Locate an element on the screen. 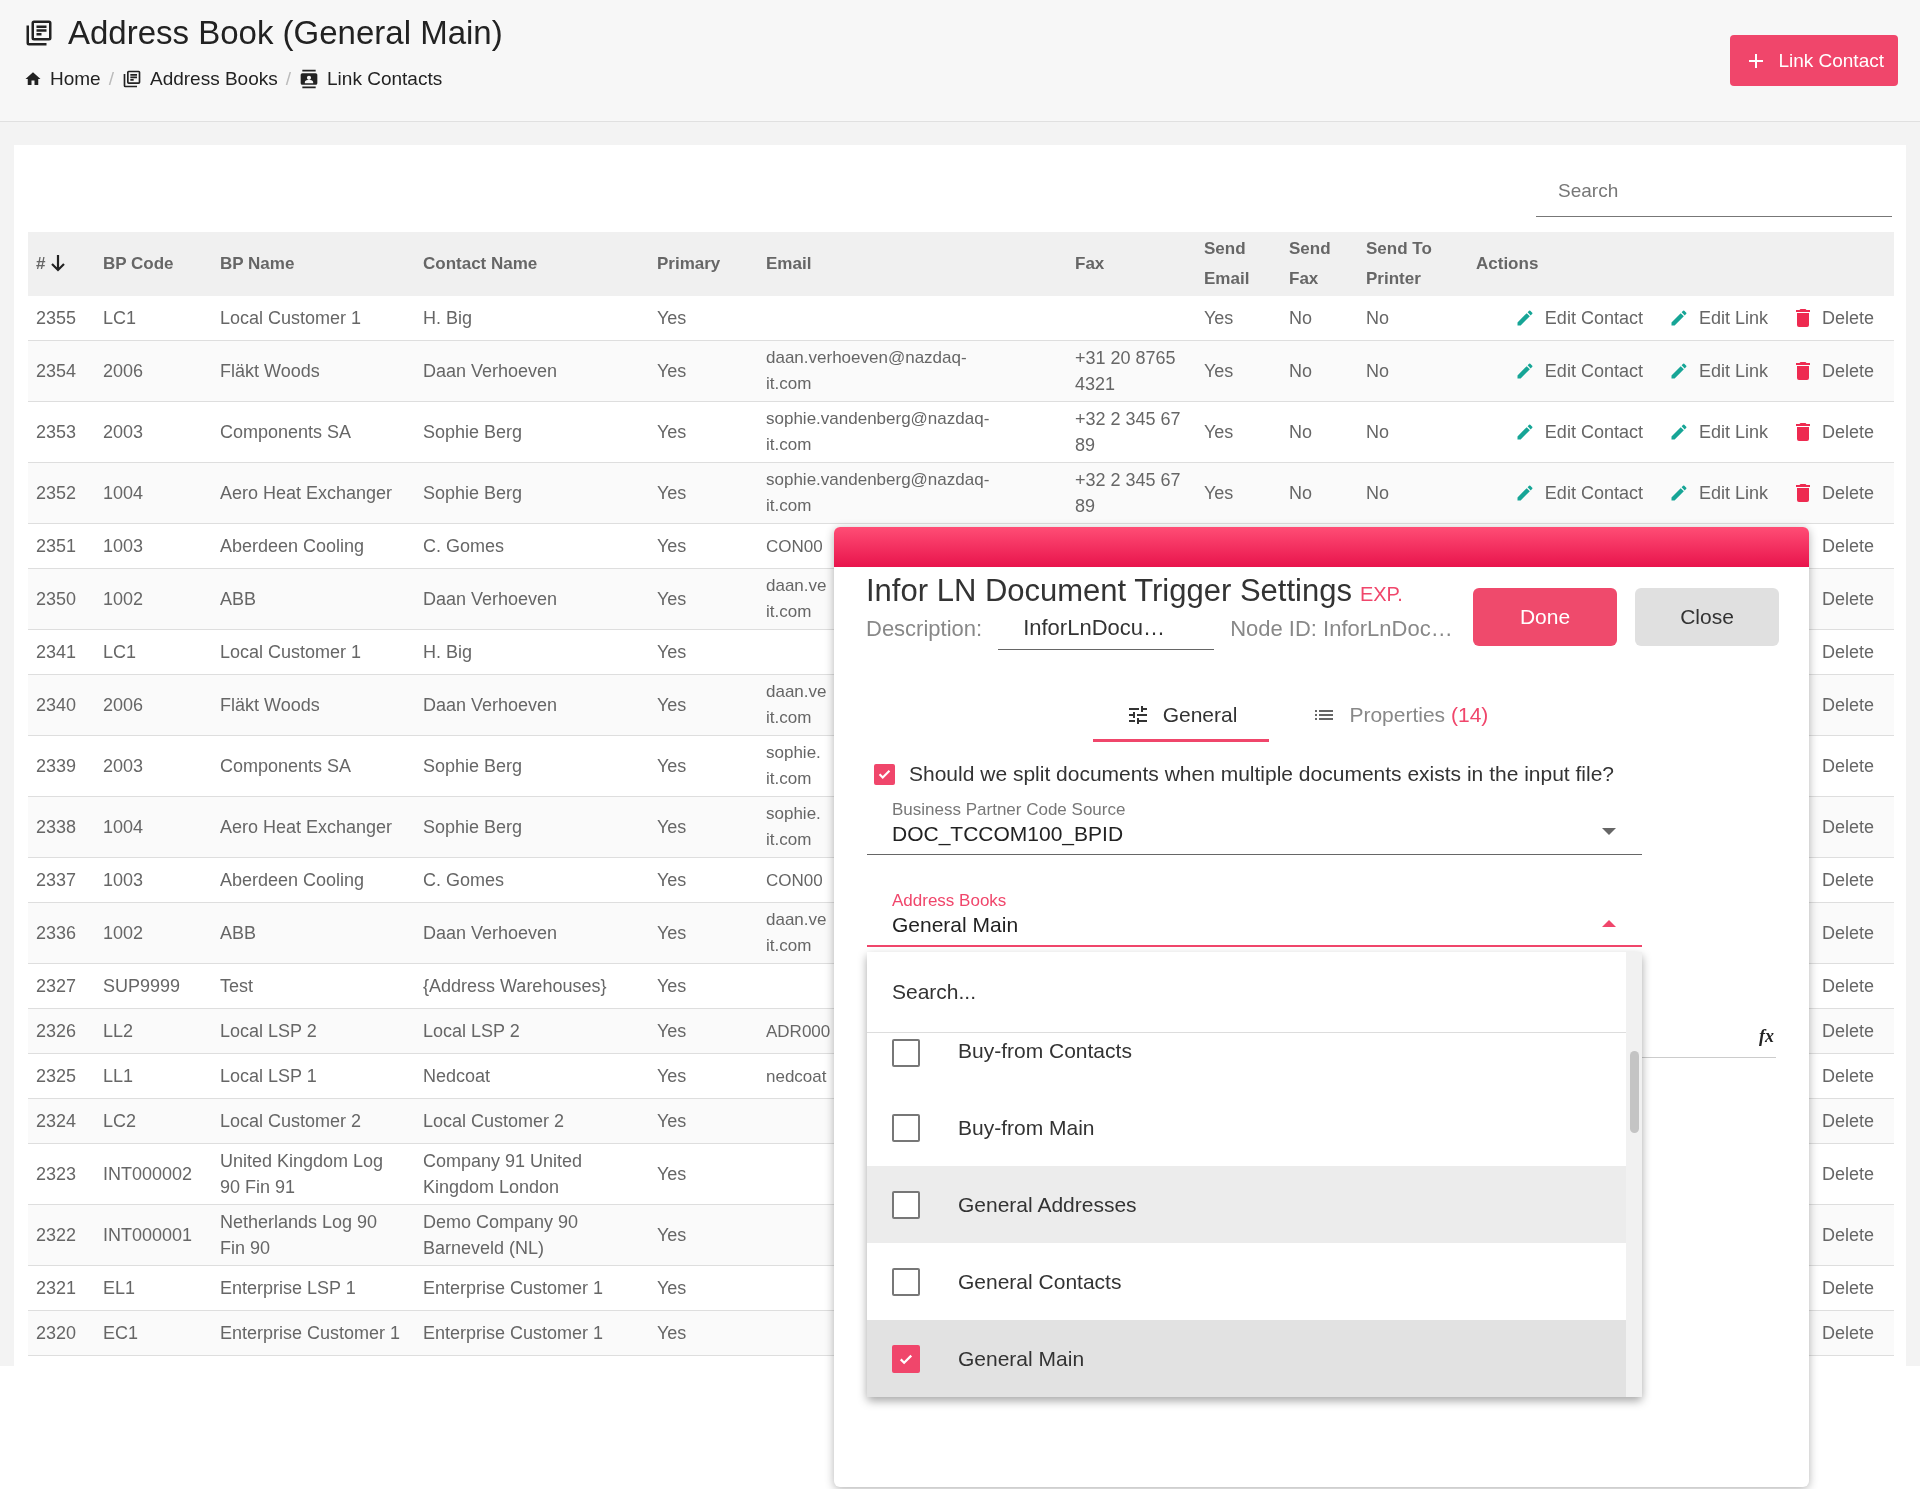 The image size is (1920, 1489). select-field: Address Books General Main is located at coordinates (1254, 919).